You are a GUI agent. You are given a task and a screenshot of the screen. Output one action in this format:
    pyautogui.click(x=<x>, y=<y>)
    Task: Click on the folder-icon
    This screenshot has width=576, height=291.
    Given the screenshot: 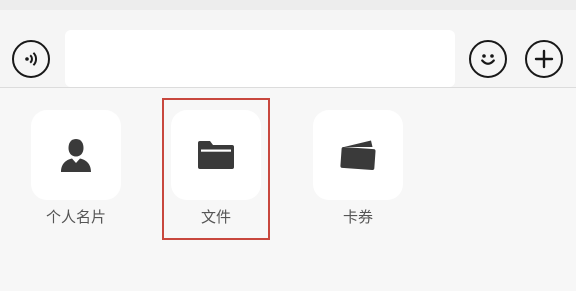 What is the action you would take?
    pyautogui.click(x=216, y=155)
    